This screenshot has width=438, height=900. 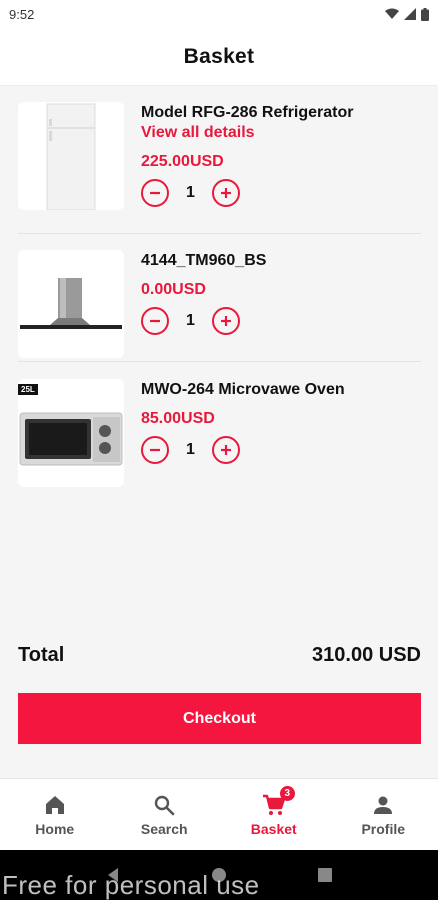 I want to click on item-name: MWO-264 Microvawe Oven, so click(x=243, y=389).